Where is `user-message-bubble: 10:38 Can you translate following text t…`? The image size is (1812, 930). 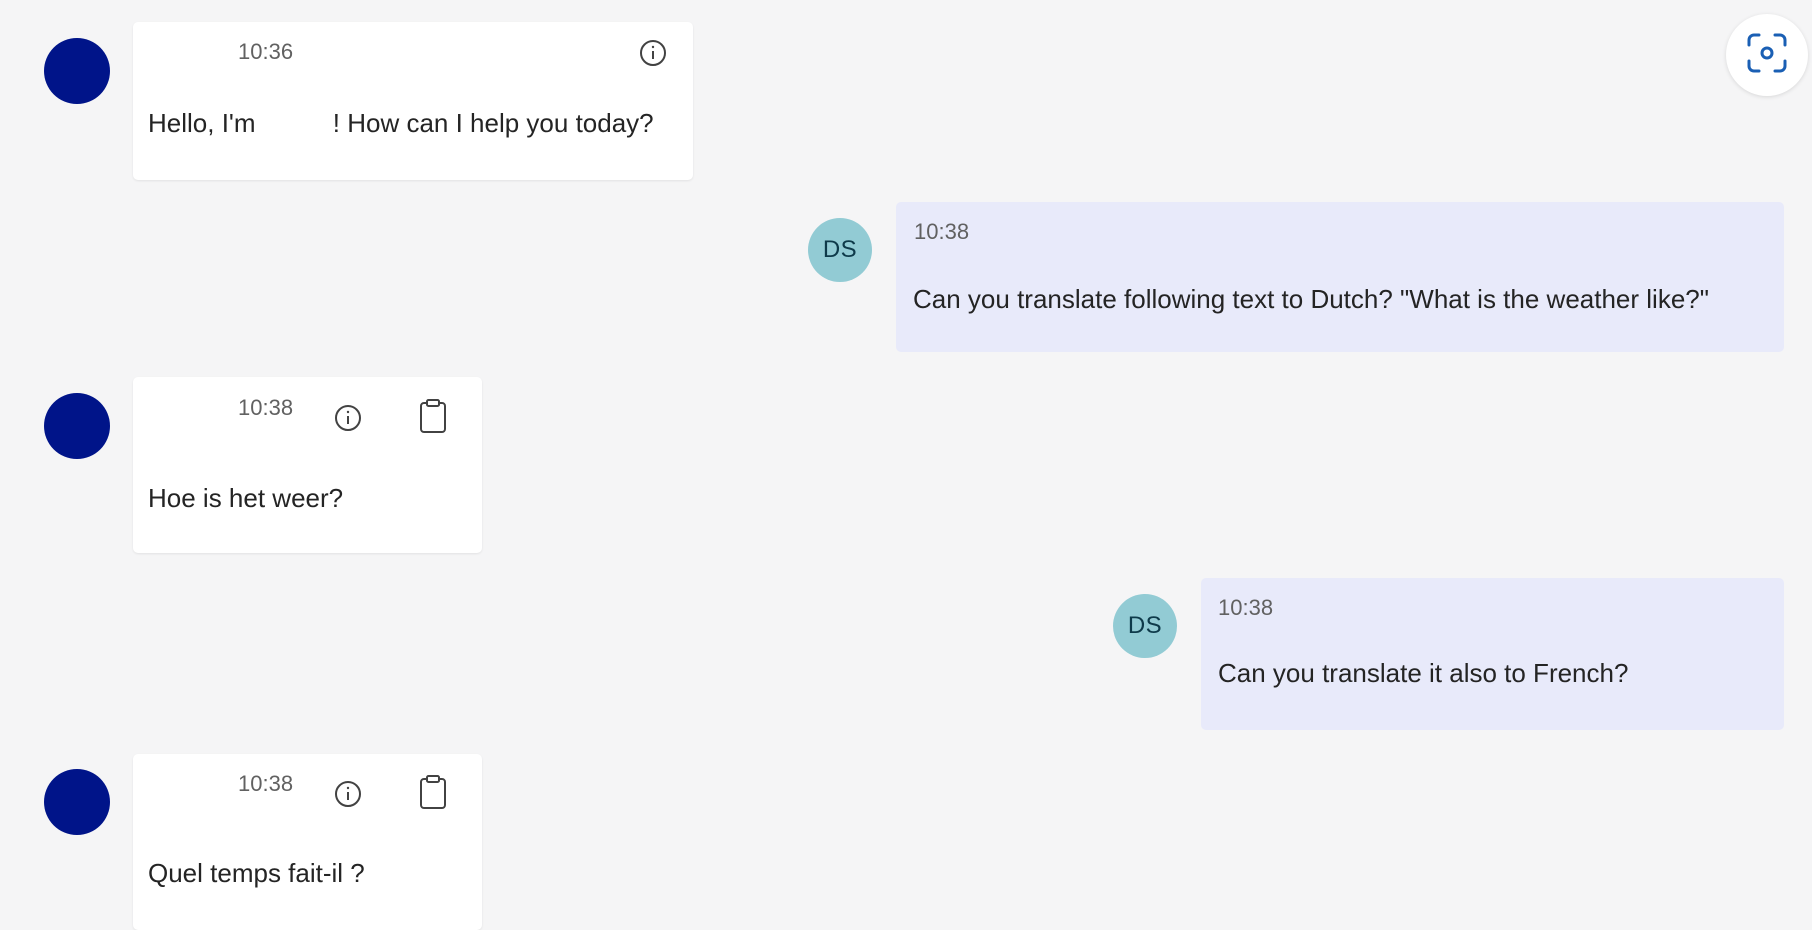
user-message-bubble: 10:38 Can you translate following text t… is located at coordinates (1340, 277).